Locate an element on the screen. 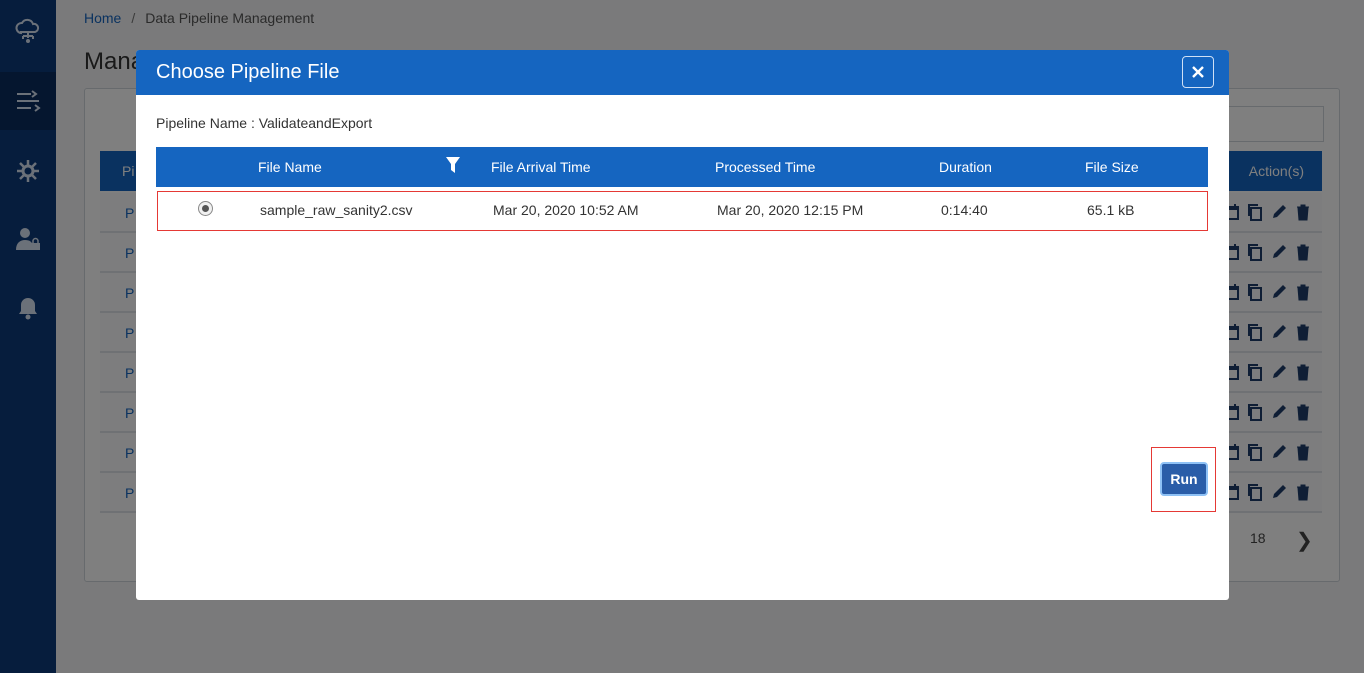 This screenshot has height=673, width=1364. close-icon is located at coordinates (1198, 72).